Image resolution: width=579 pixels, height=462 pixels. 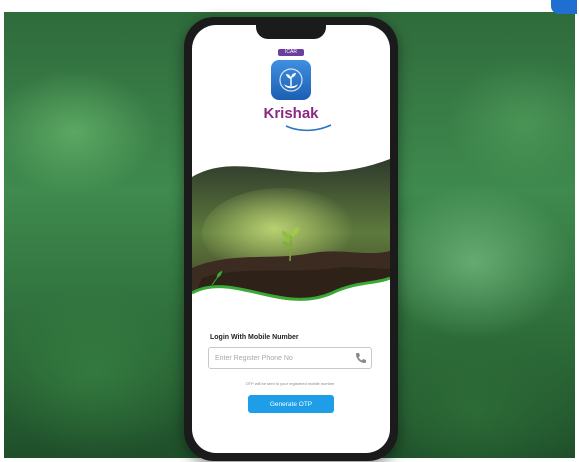 What do you see at coordinates (361, 358) in the screenshot?
I see `phone-icon` at bounding box center [361, 358].